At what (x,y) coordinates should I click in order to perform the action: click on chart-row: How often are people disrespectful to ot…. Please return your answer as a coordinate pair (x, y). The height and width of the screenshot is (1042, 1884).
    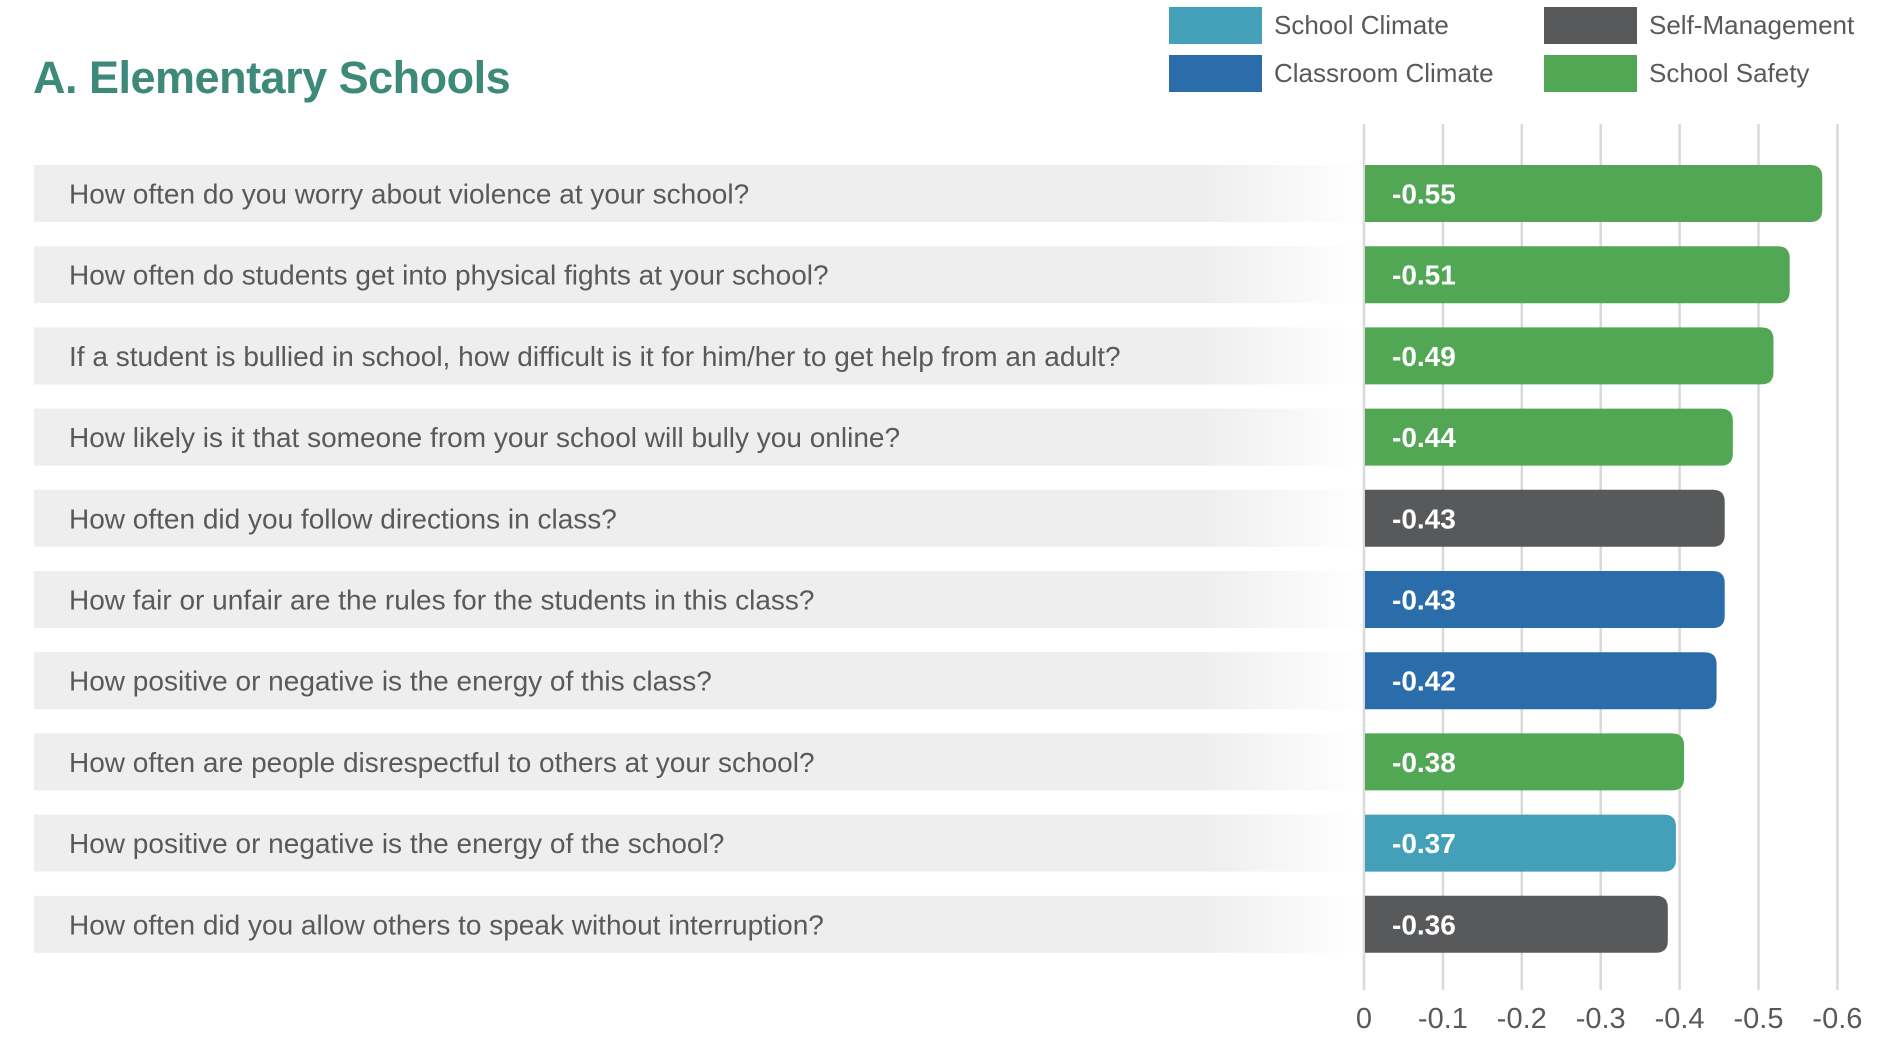
    Looking at the image, I should click on (859, 762).